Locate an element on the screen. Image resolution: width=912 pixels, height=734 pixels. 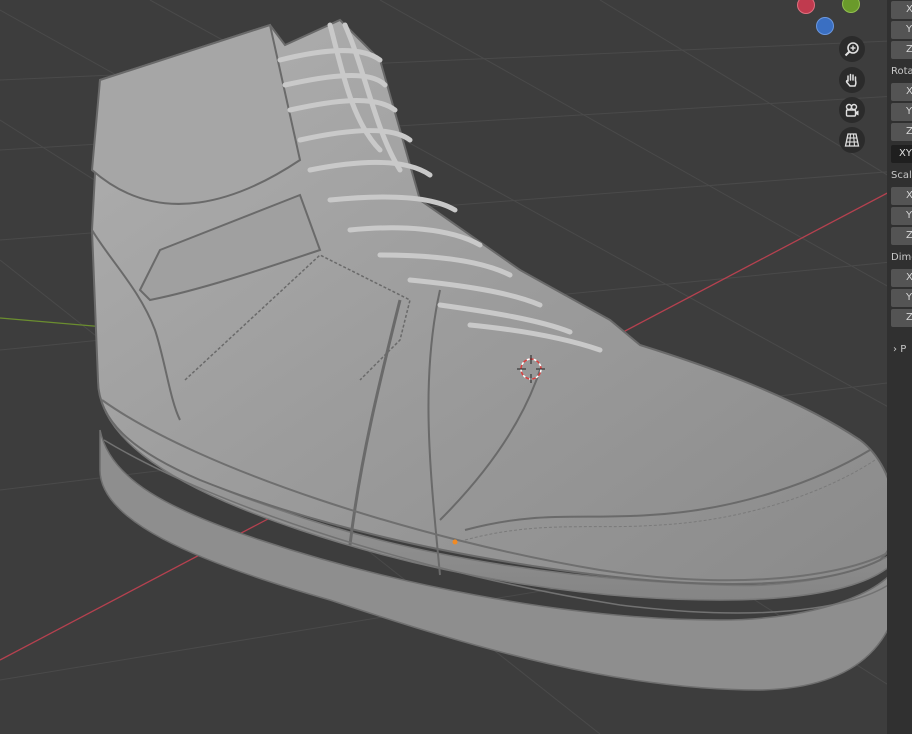
rotation-mode-dropdown: XY is located at coordinates (901, 154).